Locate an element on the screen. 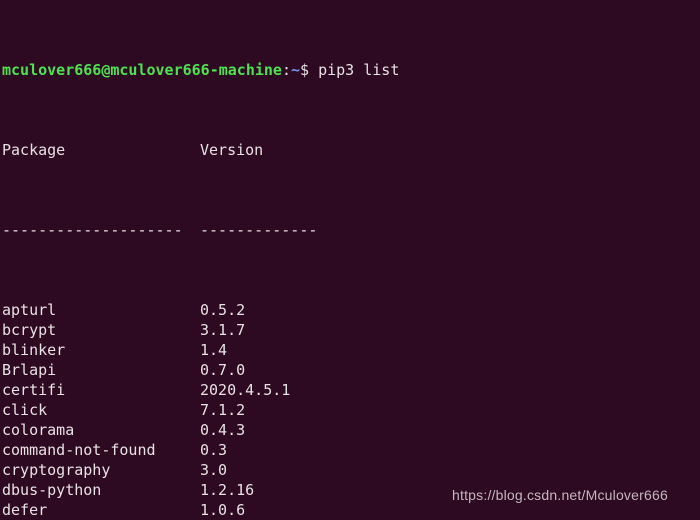 The height and width of the screenshot is (520, 700). cell-version: 2020.4.5.1 is located at coordinates (245, 390).